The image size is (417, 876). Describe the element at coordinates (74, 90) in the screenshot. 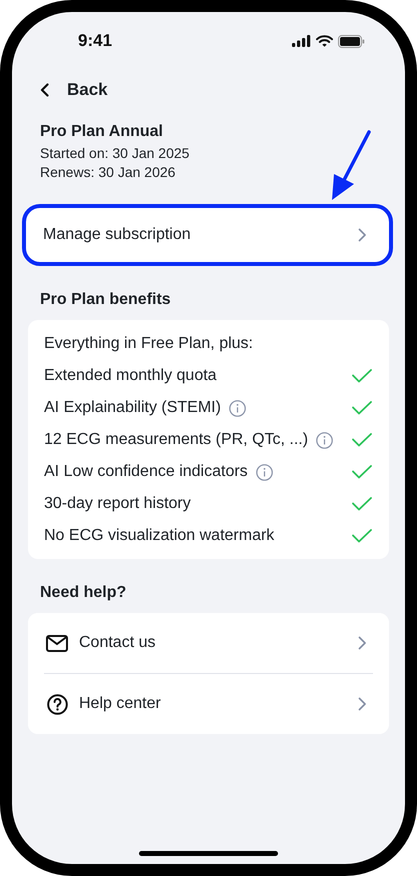

I see `back-button: Back` at that location.